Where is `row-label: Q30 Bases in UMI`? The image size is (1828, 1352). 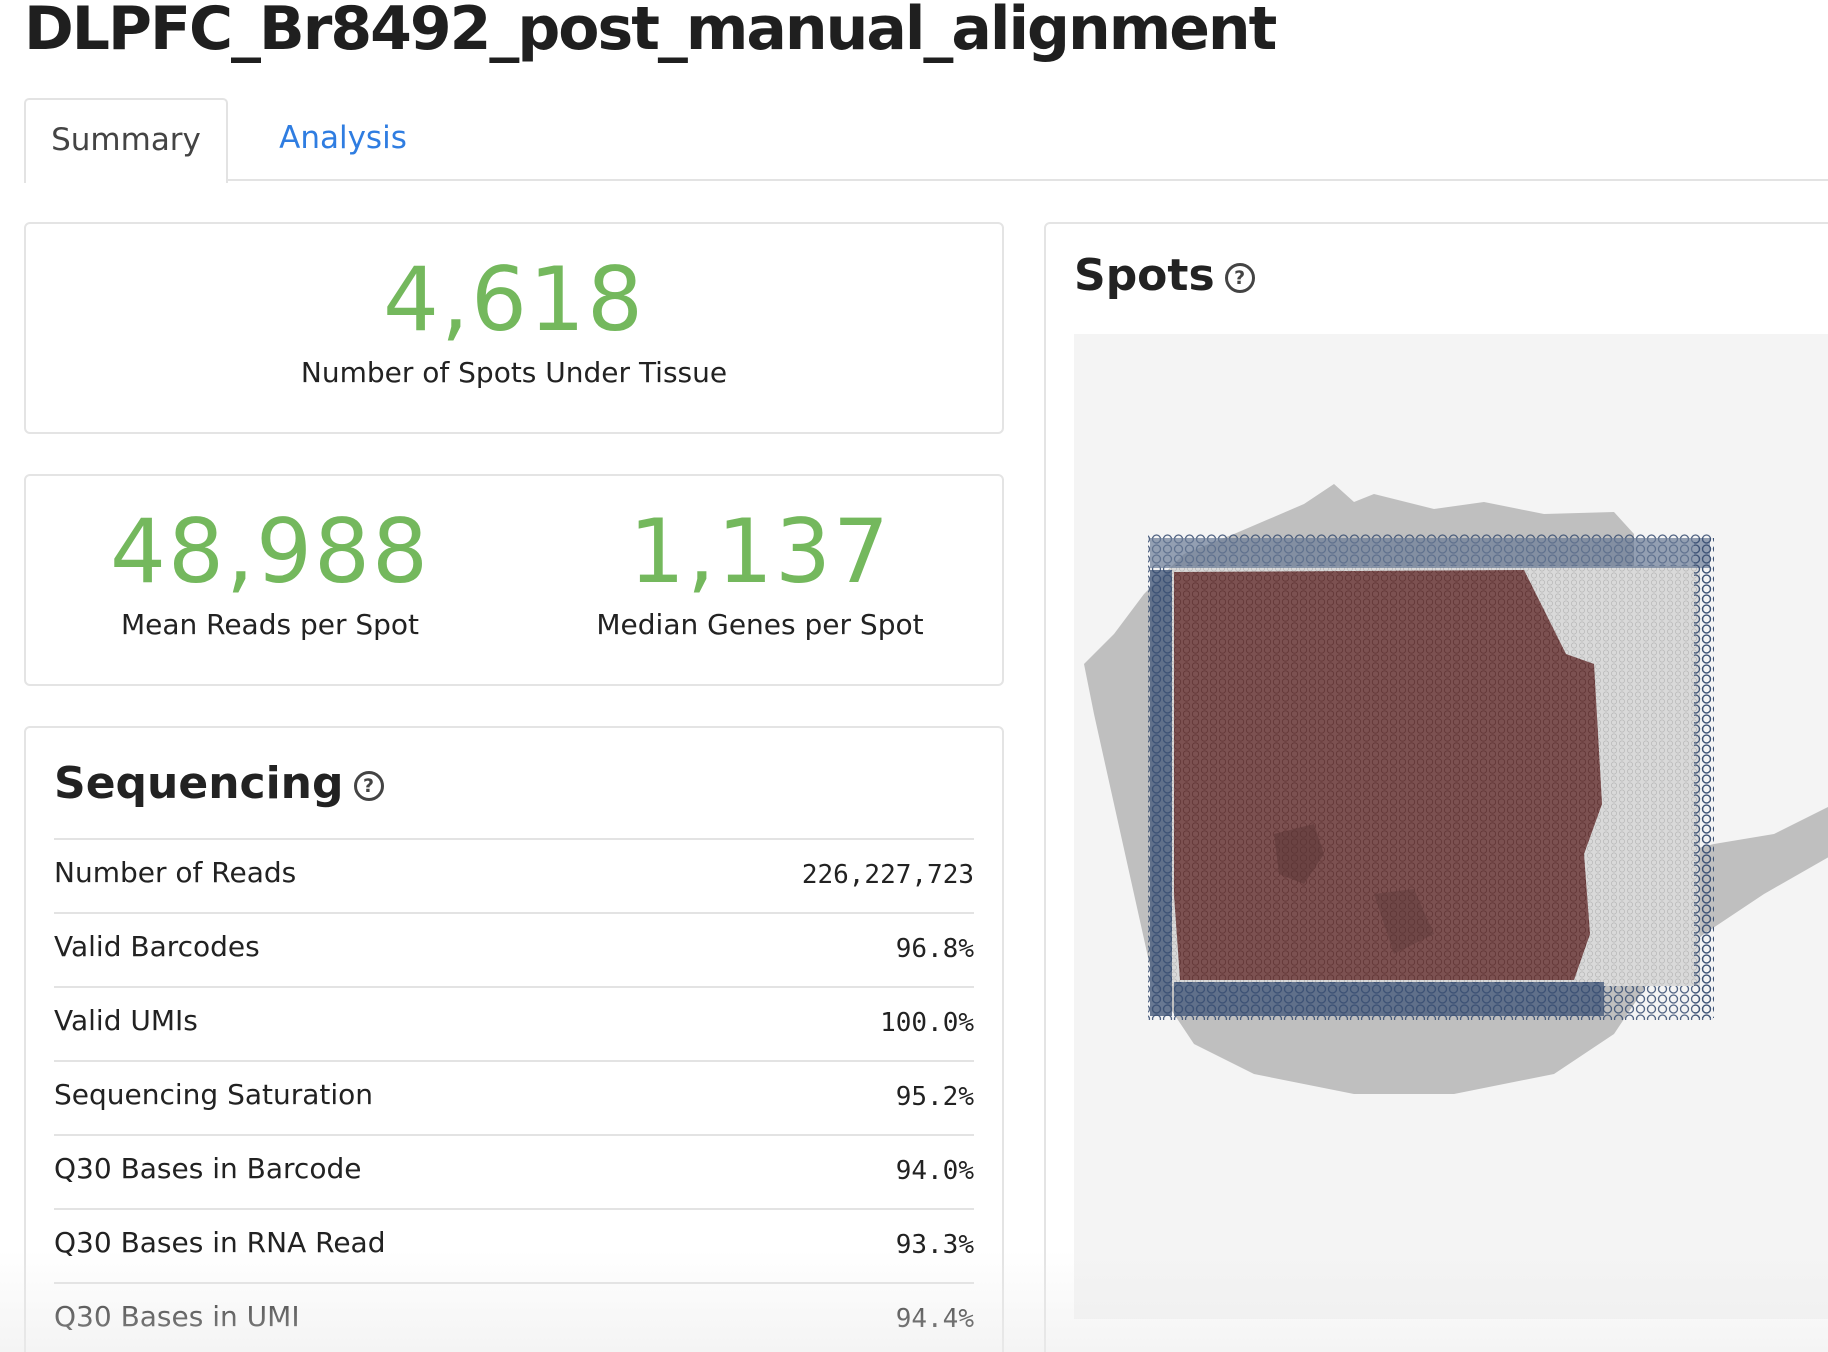
row-label: Q30 Bases in UMI is located at coordinates (177, 1316).